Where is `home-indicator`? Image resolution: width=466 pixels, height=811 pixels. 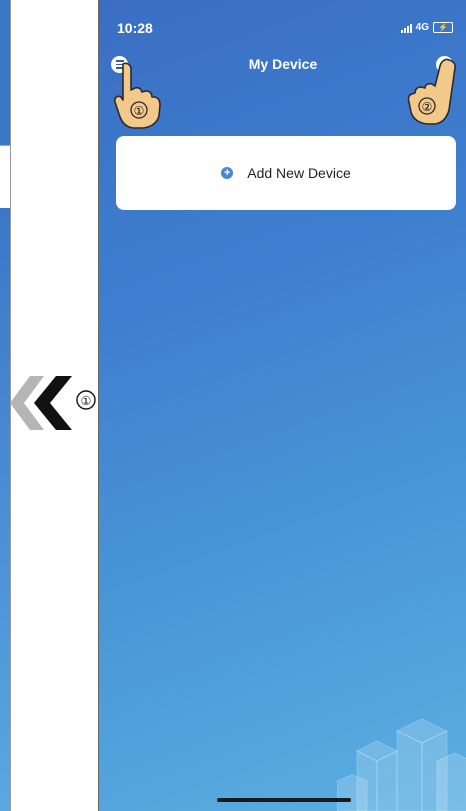
home-indicator is located at coordinates (284, 800).